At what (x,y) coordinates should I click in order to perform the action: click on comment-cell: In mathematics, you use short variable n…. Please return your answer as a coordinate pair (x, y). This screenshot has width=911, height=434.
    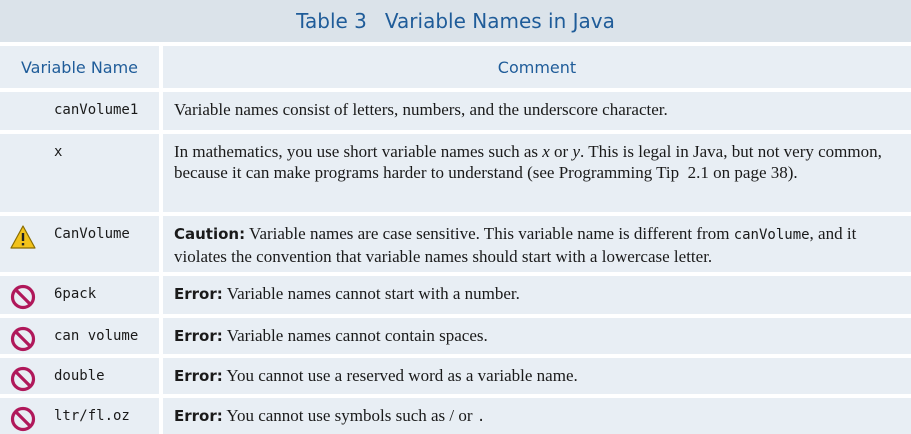
    Looking at the image, I should click on (537, 173).